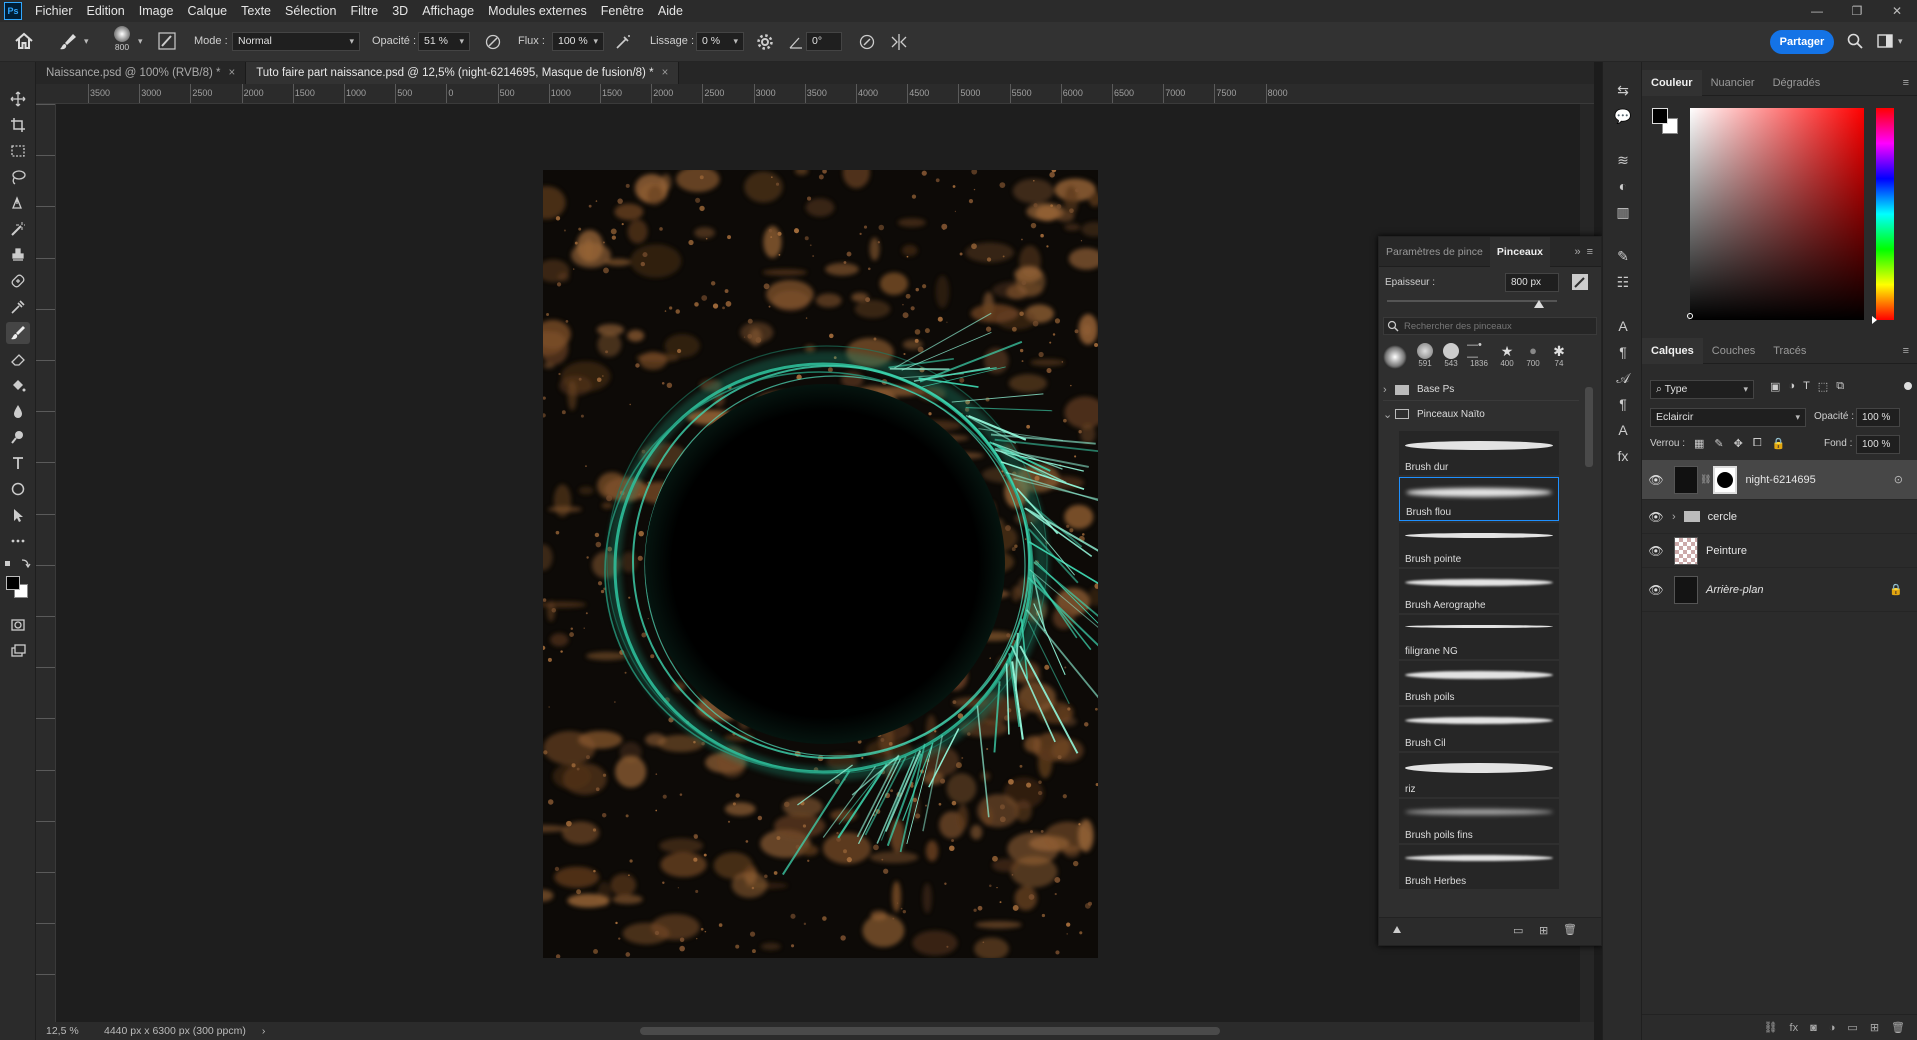 The width and height of the screenshot is (1917, 1040). Describe the element at coordinates (1481, 390) in the screenshot. I see `brush-group-base-ps: › Base Ps` at that location.